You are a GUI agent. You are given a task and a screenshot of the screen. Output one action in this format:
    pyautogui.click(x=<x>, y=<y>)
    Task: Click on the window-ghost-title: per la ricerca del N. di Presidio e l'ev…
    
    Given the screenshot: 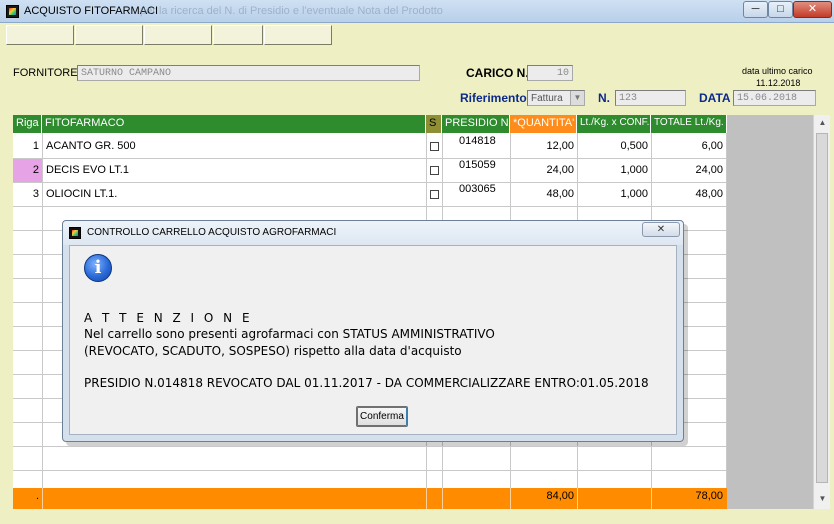 What is the action you would take?
    pyautogui.click(x=291, y=11)
    